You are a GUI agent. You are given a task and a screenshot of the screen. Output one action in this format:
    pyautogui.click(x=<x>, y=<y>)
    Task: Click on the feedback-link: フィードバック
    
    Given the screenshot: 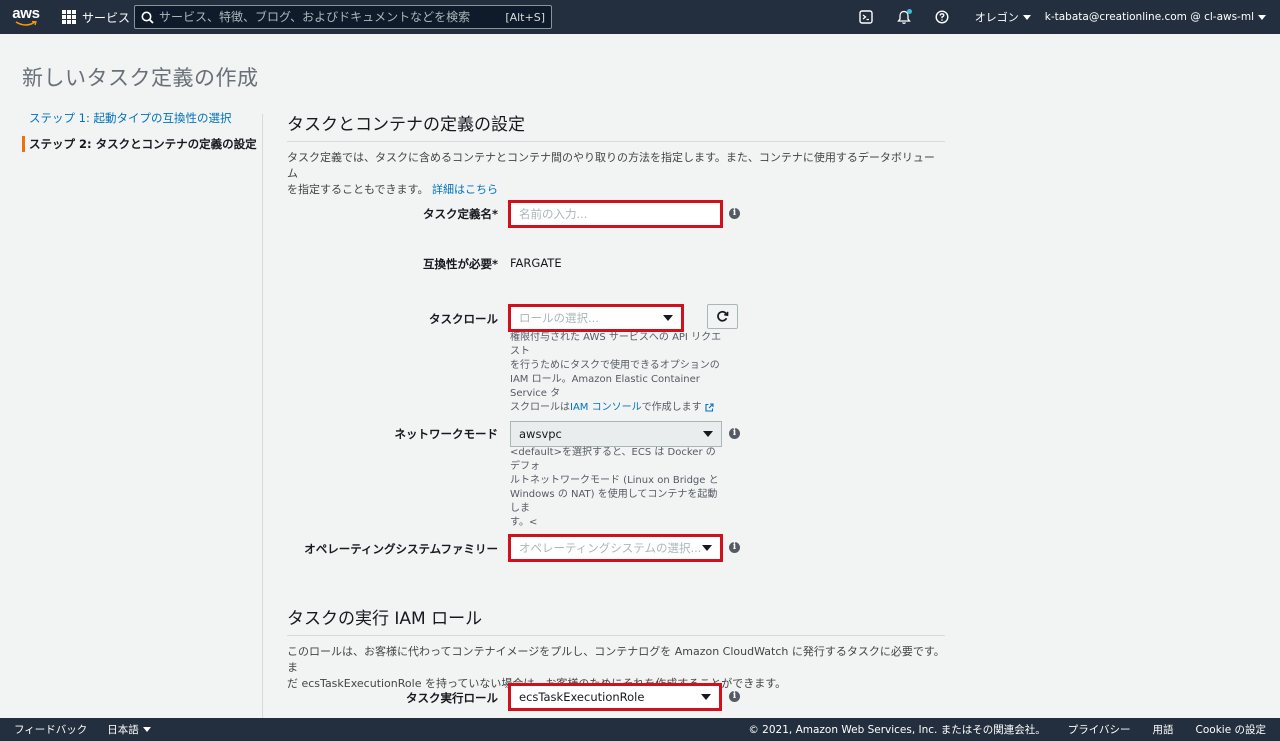 What is the action you would take?
    pyautogui.click(x=50, y=729)
    